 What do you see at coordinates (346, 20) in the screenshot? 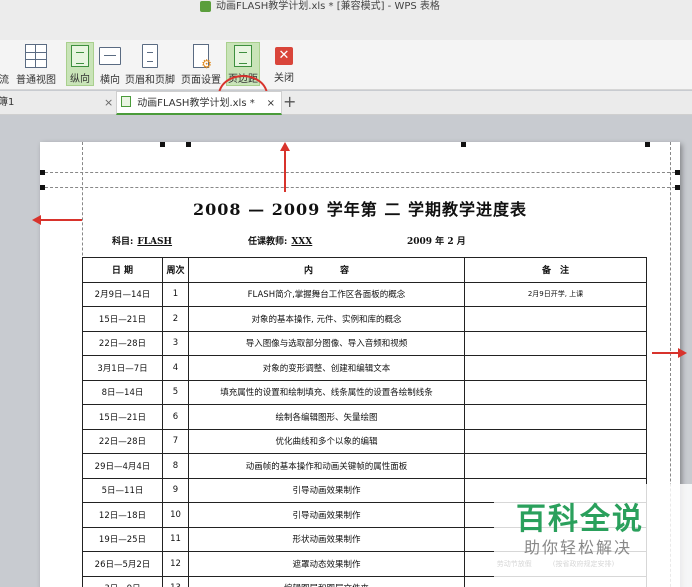
I see `title-bar: 动画FLASH教学计划.xls * [兼容模式] - WPS 表格` at bounding box center [346, 20].